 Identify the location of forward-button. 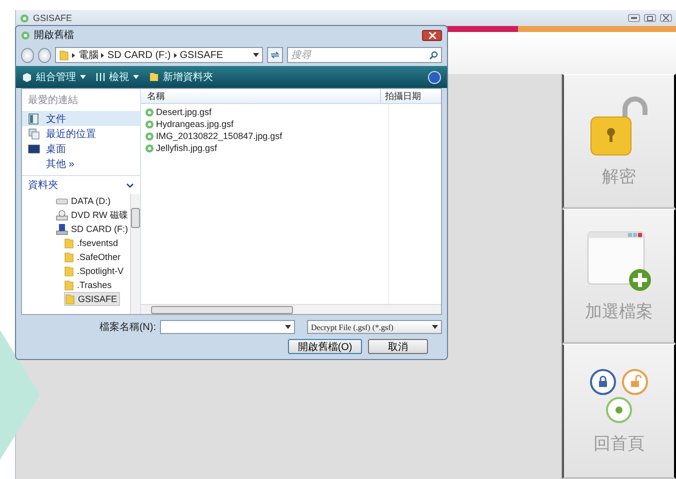
(45, 55).